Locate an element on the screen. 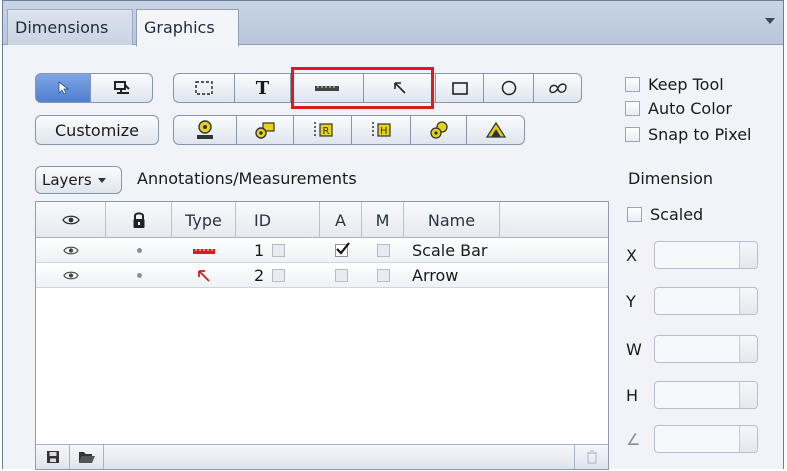 Image resolution: width=787 pixels, height=471 pixels. panel-menu-arrow-icon is located at coordinates (770, 21).